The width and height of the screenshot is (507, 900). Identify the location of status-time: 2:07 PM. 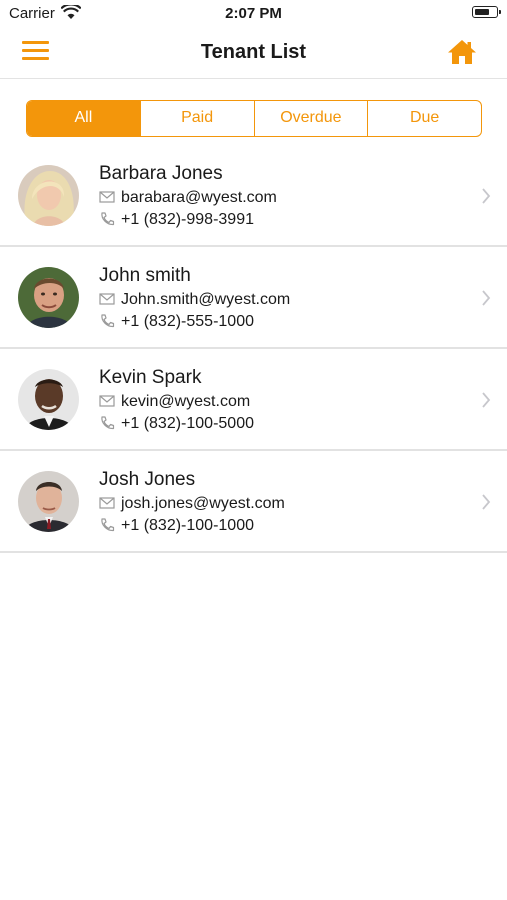
(253, 13).